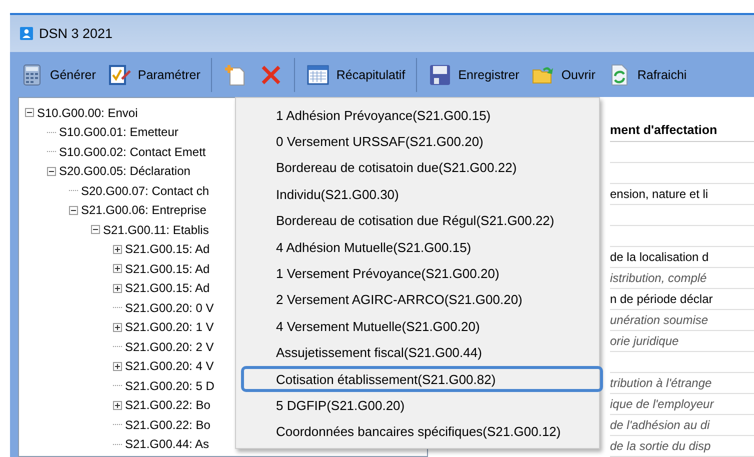 This screenshot has height=457, width=754. Describe the element at coordinates (143, 210) in the screenshot. I see `tree-item: S21.G00.06: Entreprise` at that location.